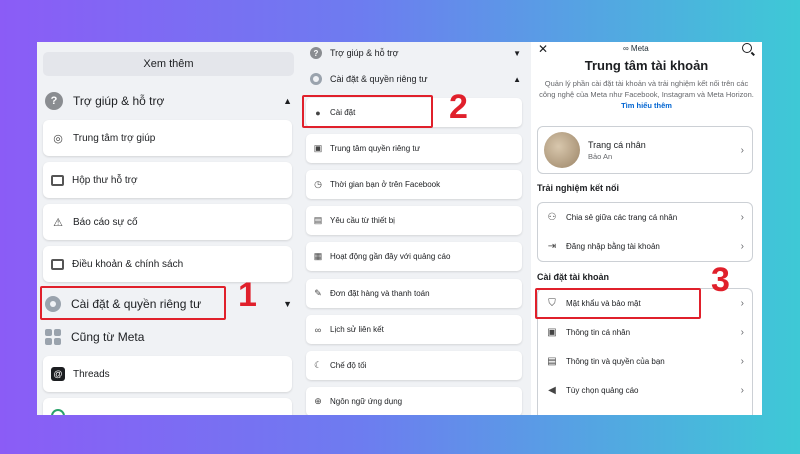 The width and height of the screenshot is (800, 454). I want to click on profile-card: Trang cá nhân Bảo An ›, so click(645, 150).